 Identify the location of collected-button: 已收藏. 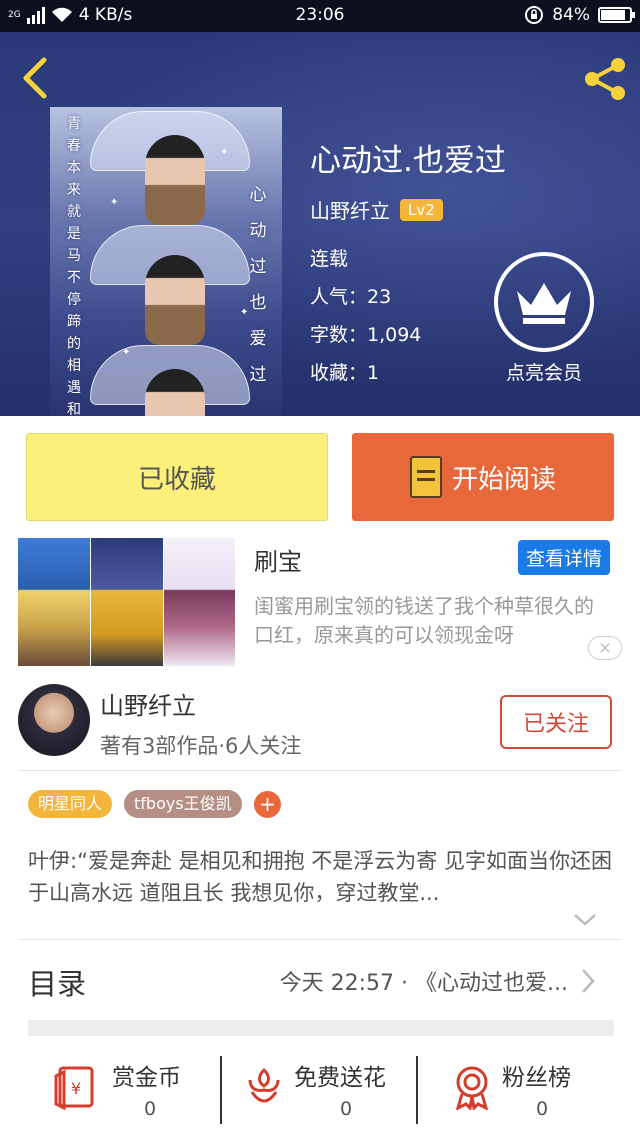
(177, 477).